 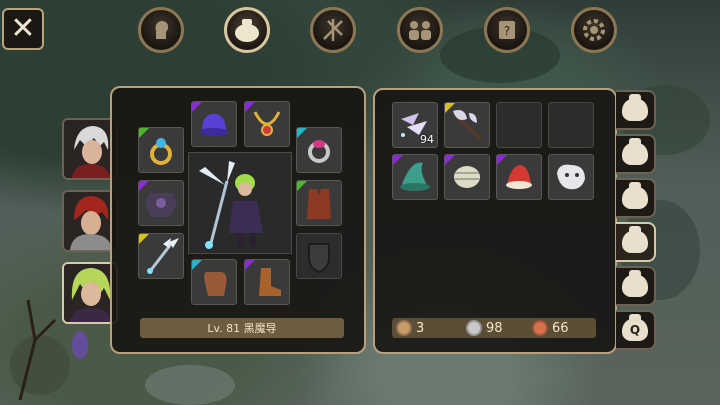 I want to click on equip-slot-offhand, so click(x=319, y=256).